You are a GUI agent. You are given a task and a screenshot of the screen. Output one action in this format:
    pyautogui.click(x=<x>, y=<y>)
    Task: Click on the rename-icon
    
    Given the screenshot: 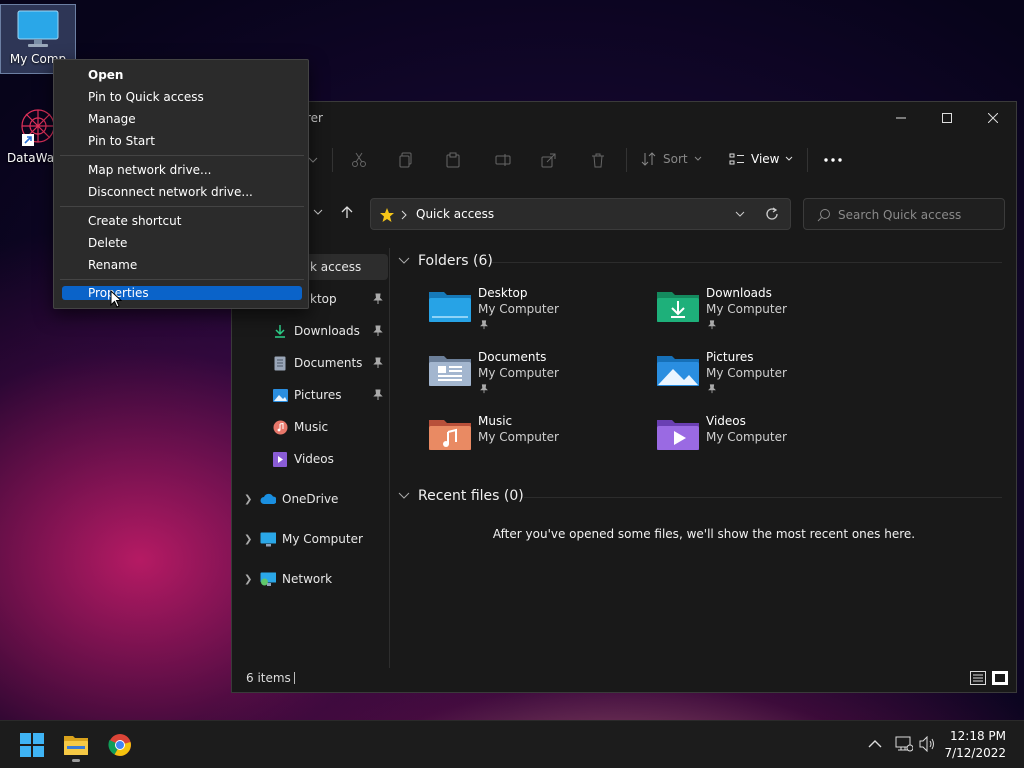 What is the action you would take?
    pyautogui.click(x=503, y=160)
    